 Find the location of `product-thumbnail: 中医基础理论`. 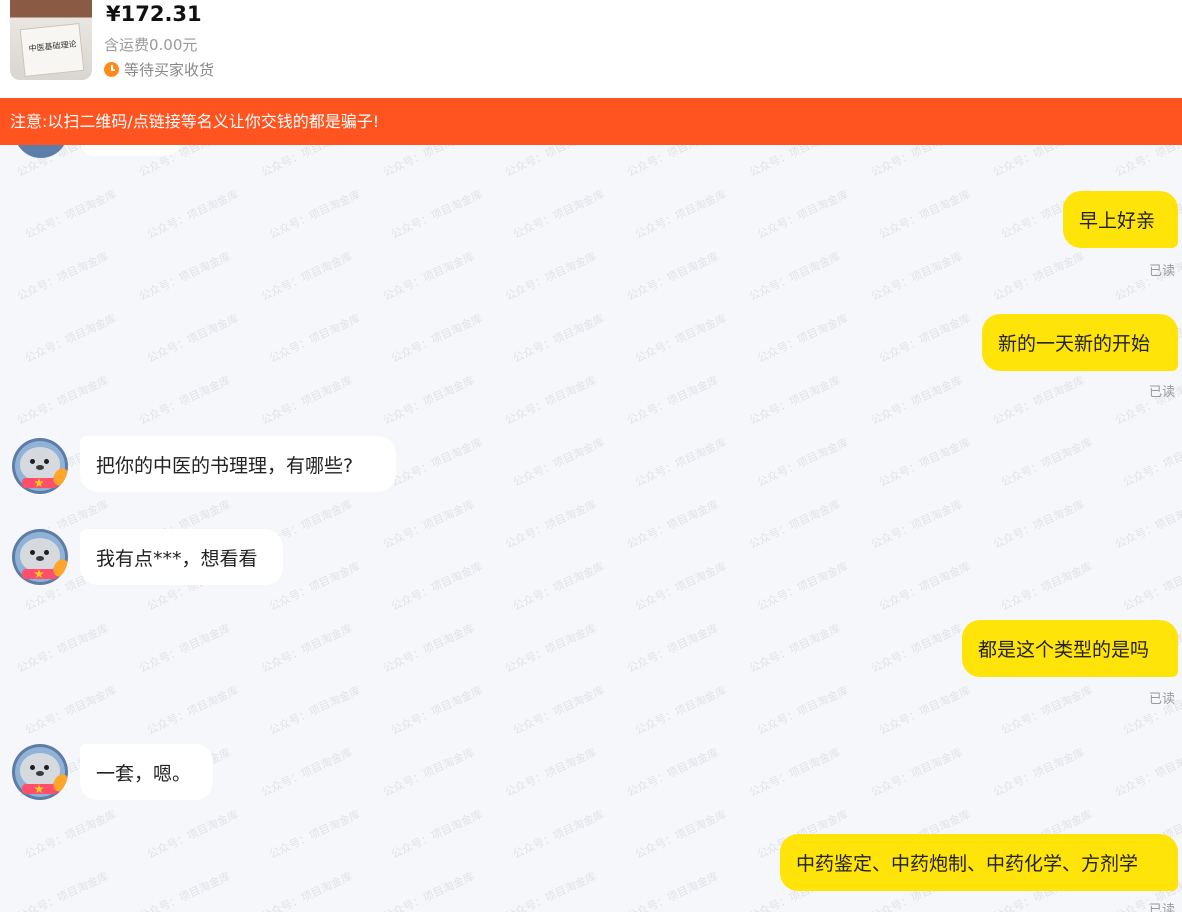

product-thumbnail: 中医基础理论 is located at coordinates (51, 40).